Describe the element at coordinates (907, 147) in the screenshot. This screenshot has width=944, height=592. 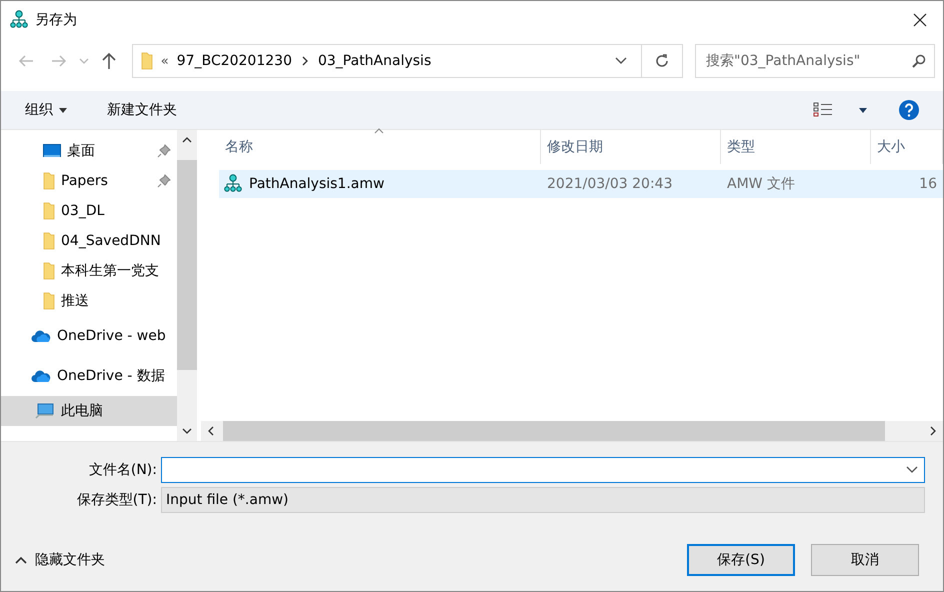
I see `column-header: 大小` at that location.